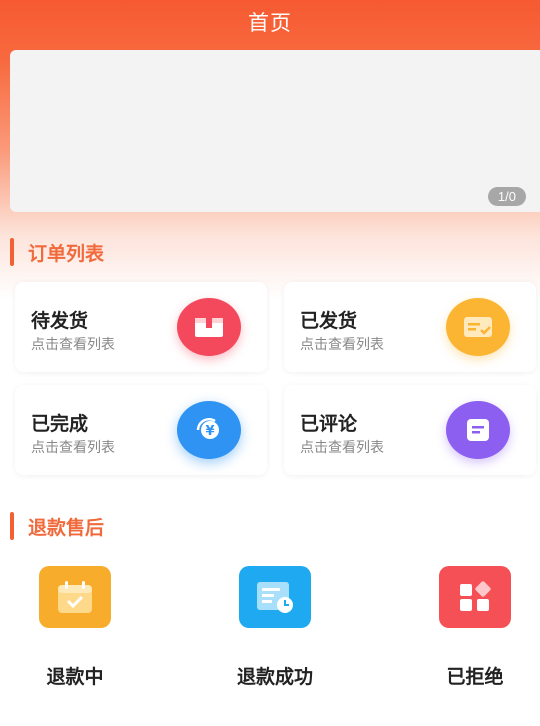 This screenshot has width=540, height=726. I want to click on order-card-label: 已评论, so click(329, 424).